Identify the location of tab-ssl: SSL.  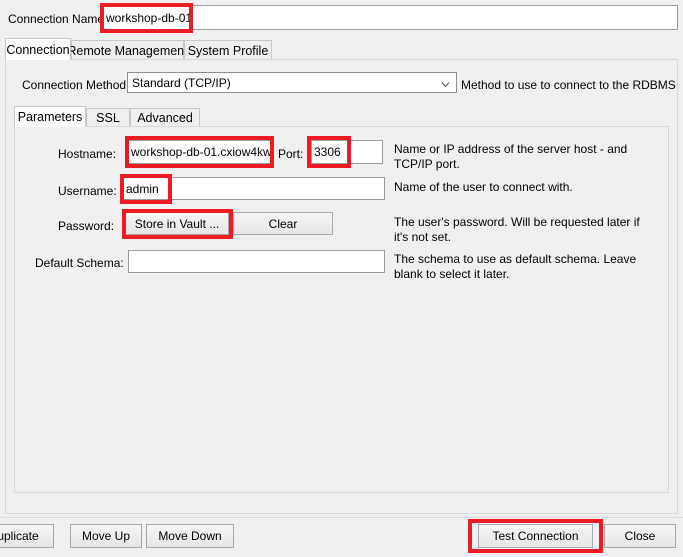
(108, 117).